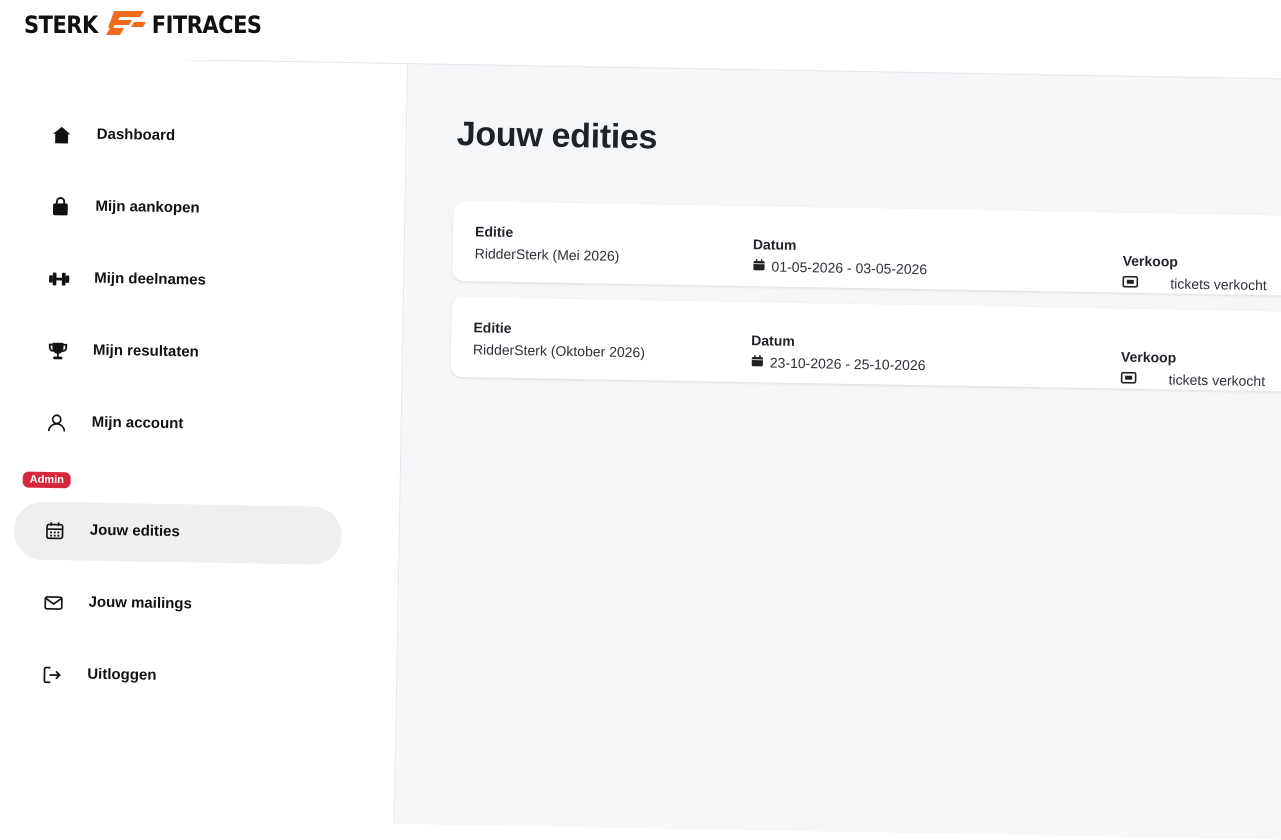 Image resolution: width=1281 pixels, height=840 pixels. Describe the element at coordinates (146, 351) in the screenshot. I see `sidebar-item-label: Mijn resultaten` at that location.